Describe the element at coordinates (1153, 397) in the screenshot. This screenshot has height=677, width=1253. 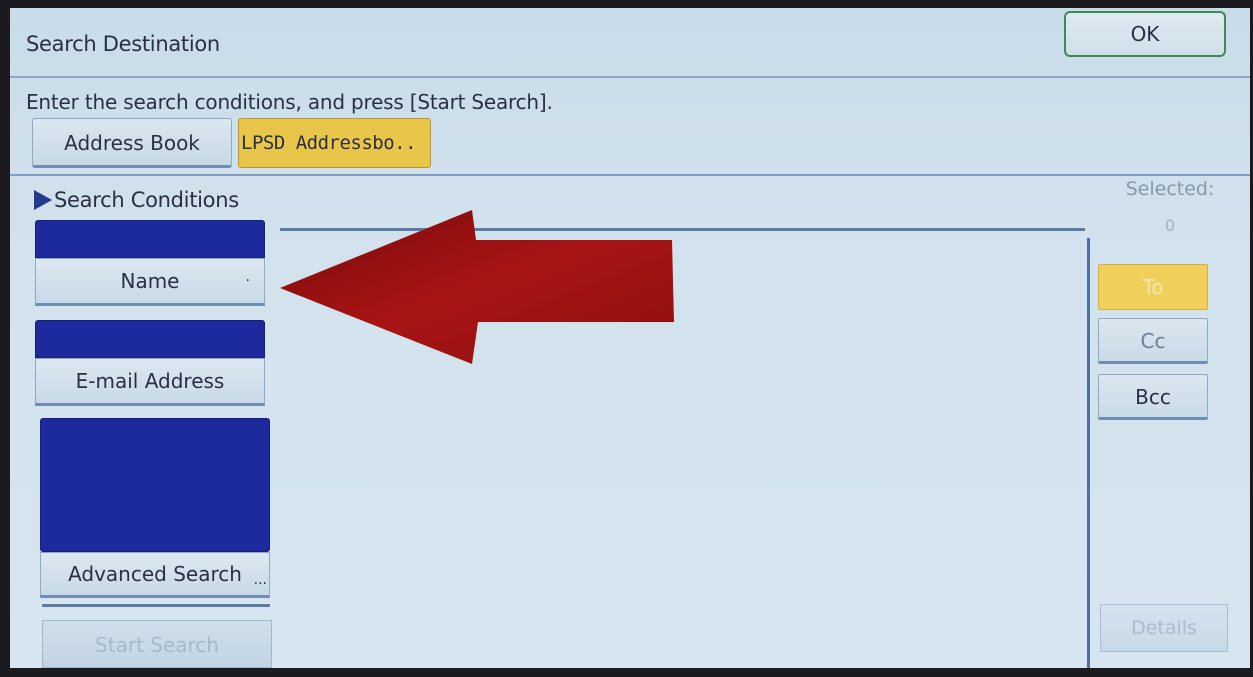
I see `bcc-button: Bcc` at that location.